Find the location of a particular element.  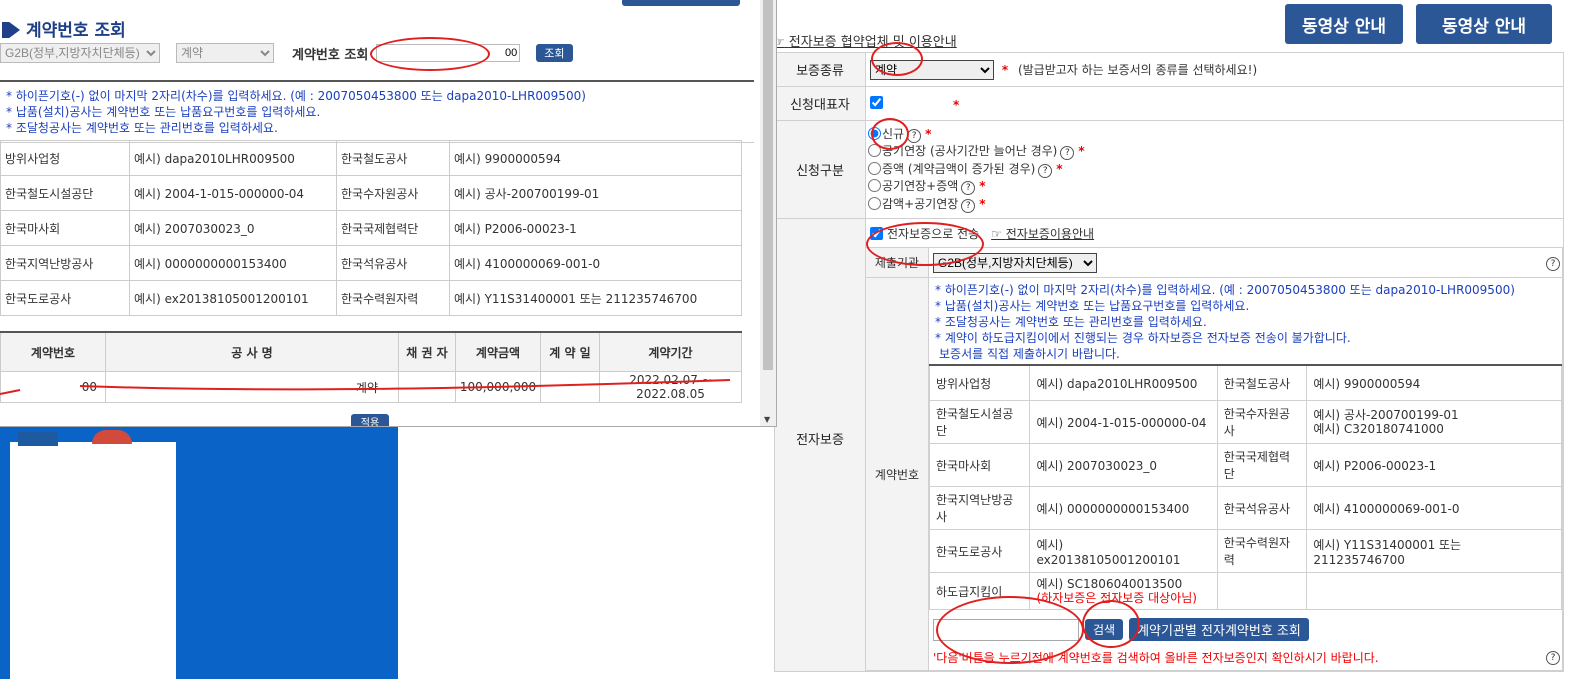

popup-scrollbar: ▼ is located at coordinates (768, 213).